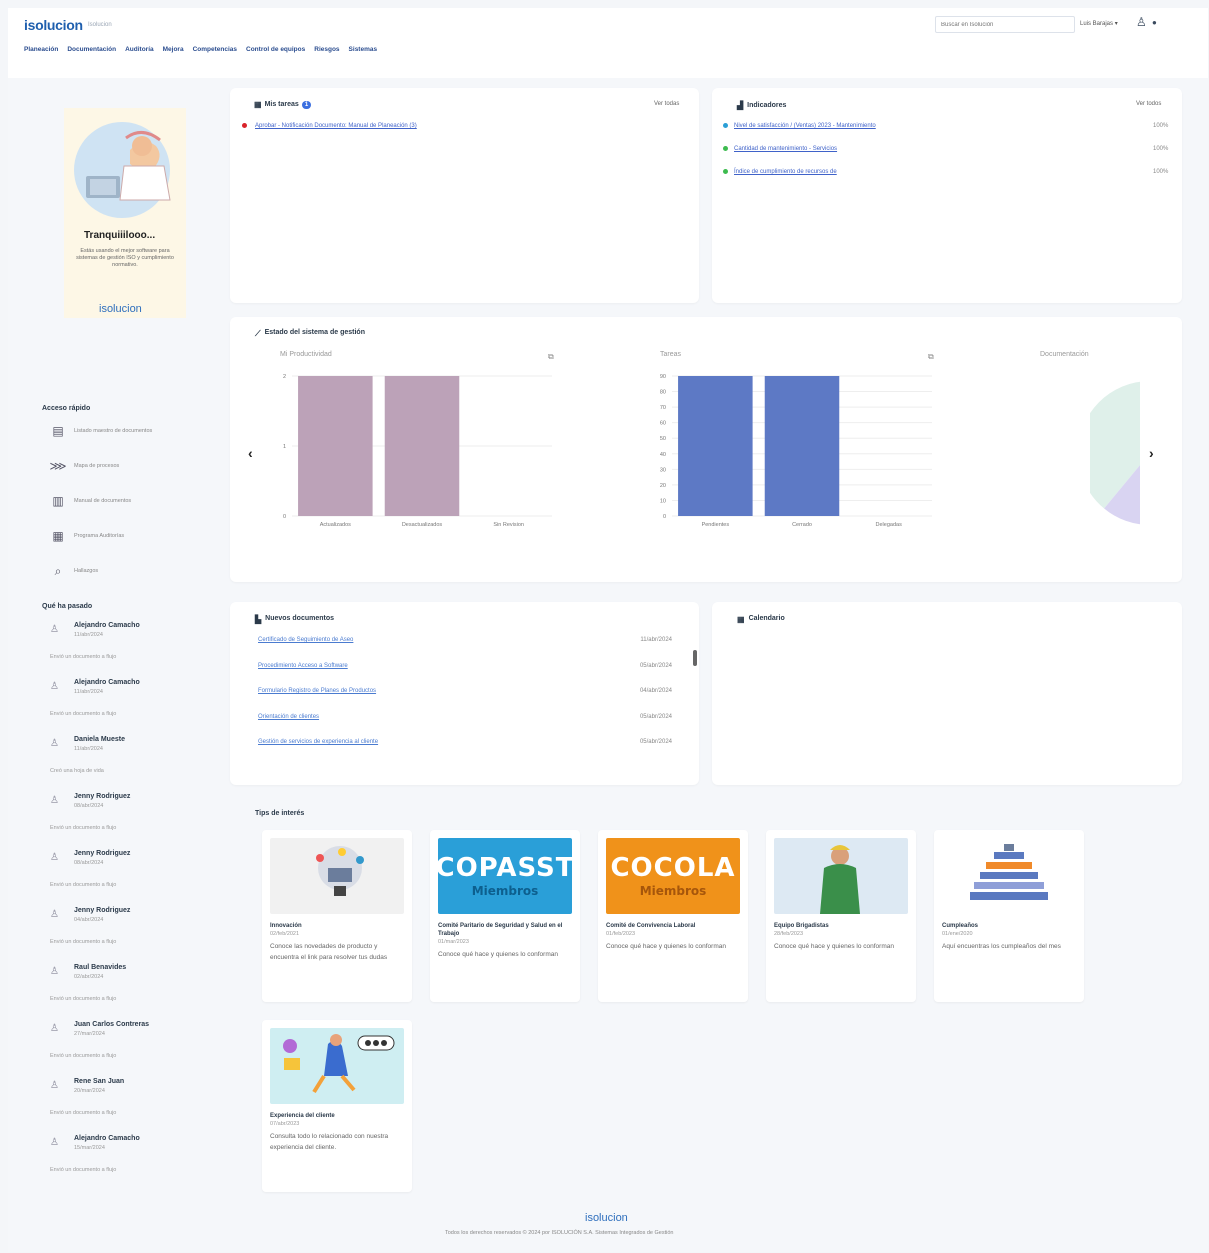 This screenshot has width=1209, height=1253. I want to click on history-action: Creó una hoja de vida, so click(77, 771).